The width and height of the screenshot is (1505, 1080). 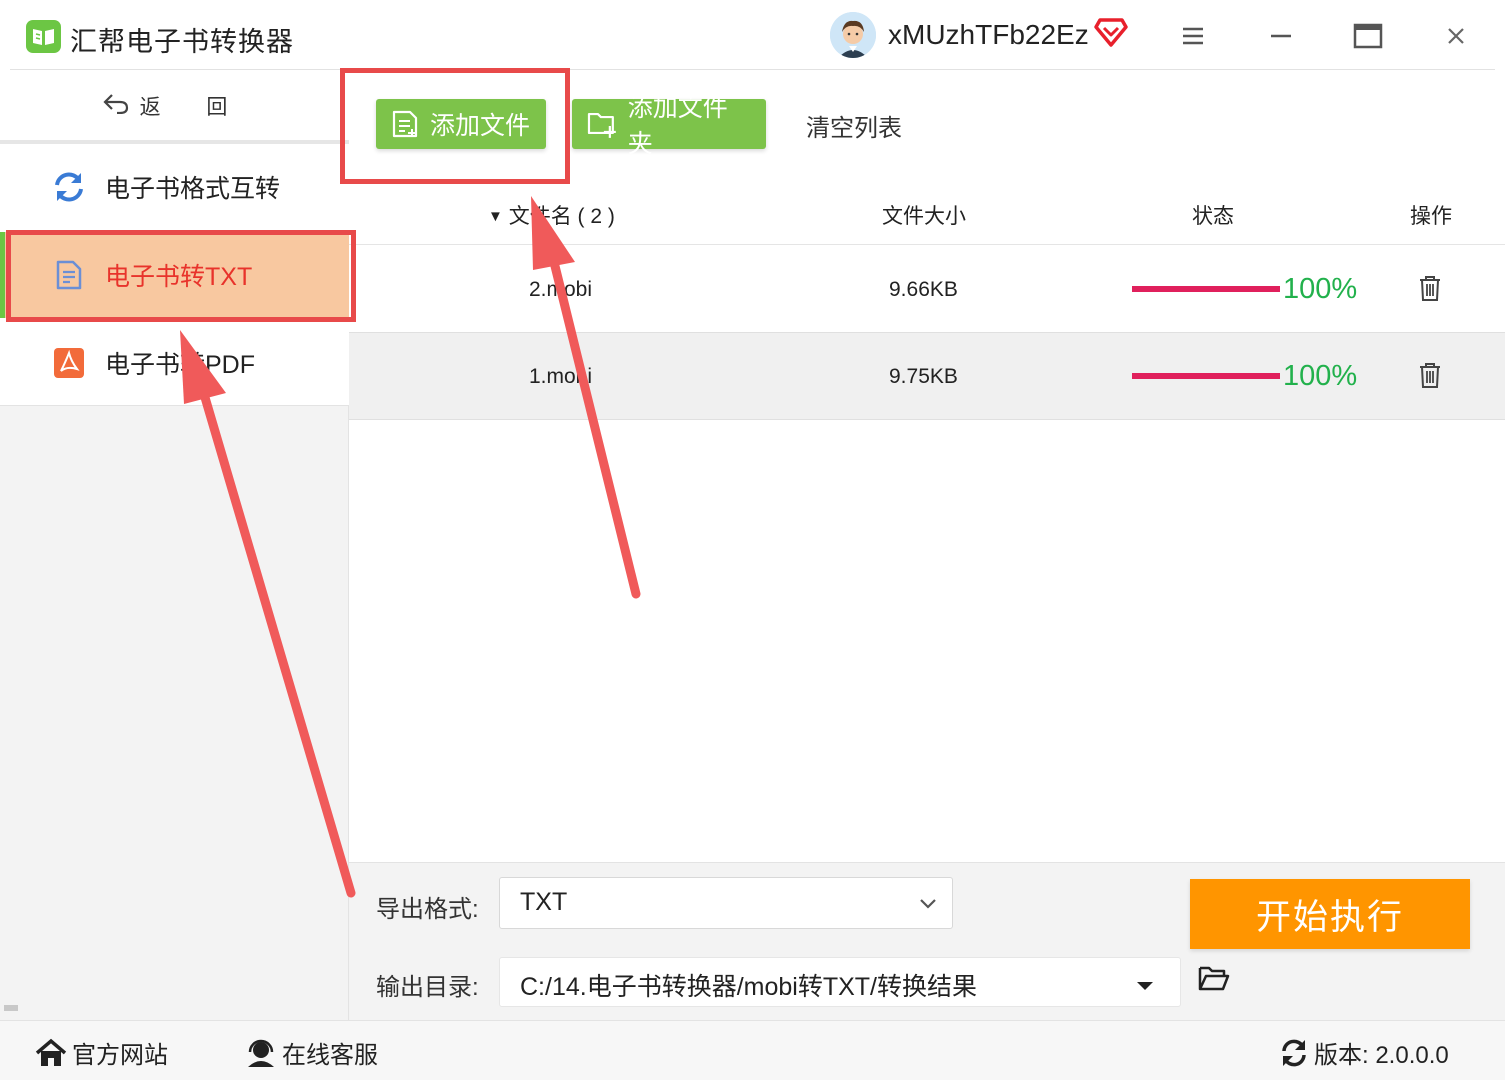 What do you see at coordinates (854, 125) in the screenshot?
I see `clear-list-button: 清空列表` at bounding box center [854, 125].